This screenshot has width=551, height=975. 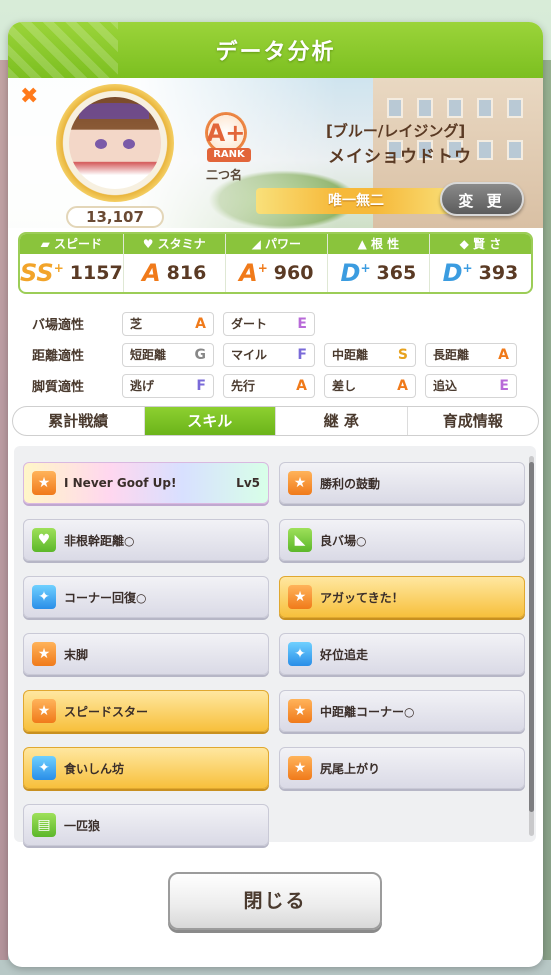 I want to click on stat-grade: SS+, so click(x=42, y=273).